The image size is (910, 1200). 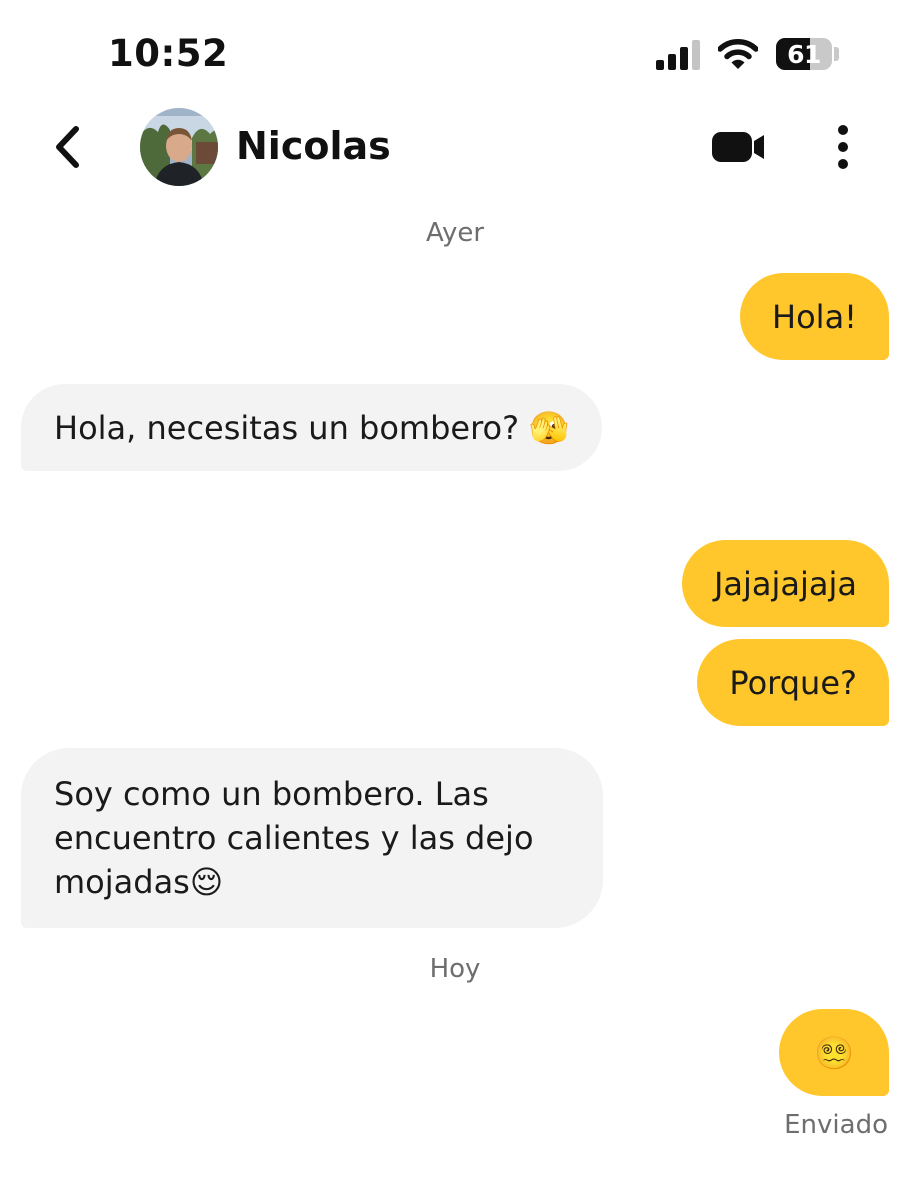 I want to click on video-call-button, so click(x=739, y=149).